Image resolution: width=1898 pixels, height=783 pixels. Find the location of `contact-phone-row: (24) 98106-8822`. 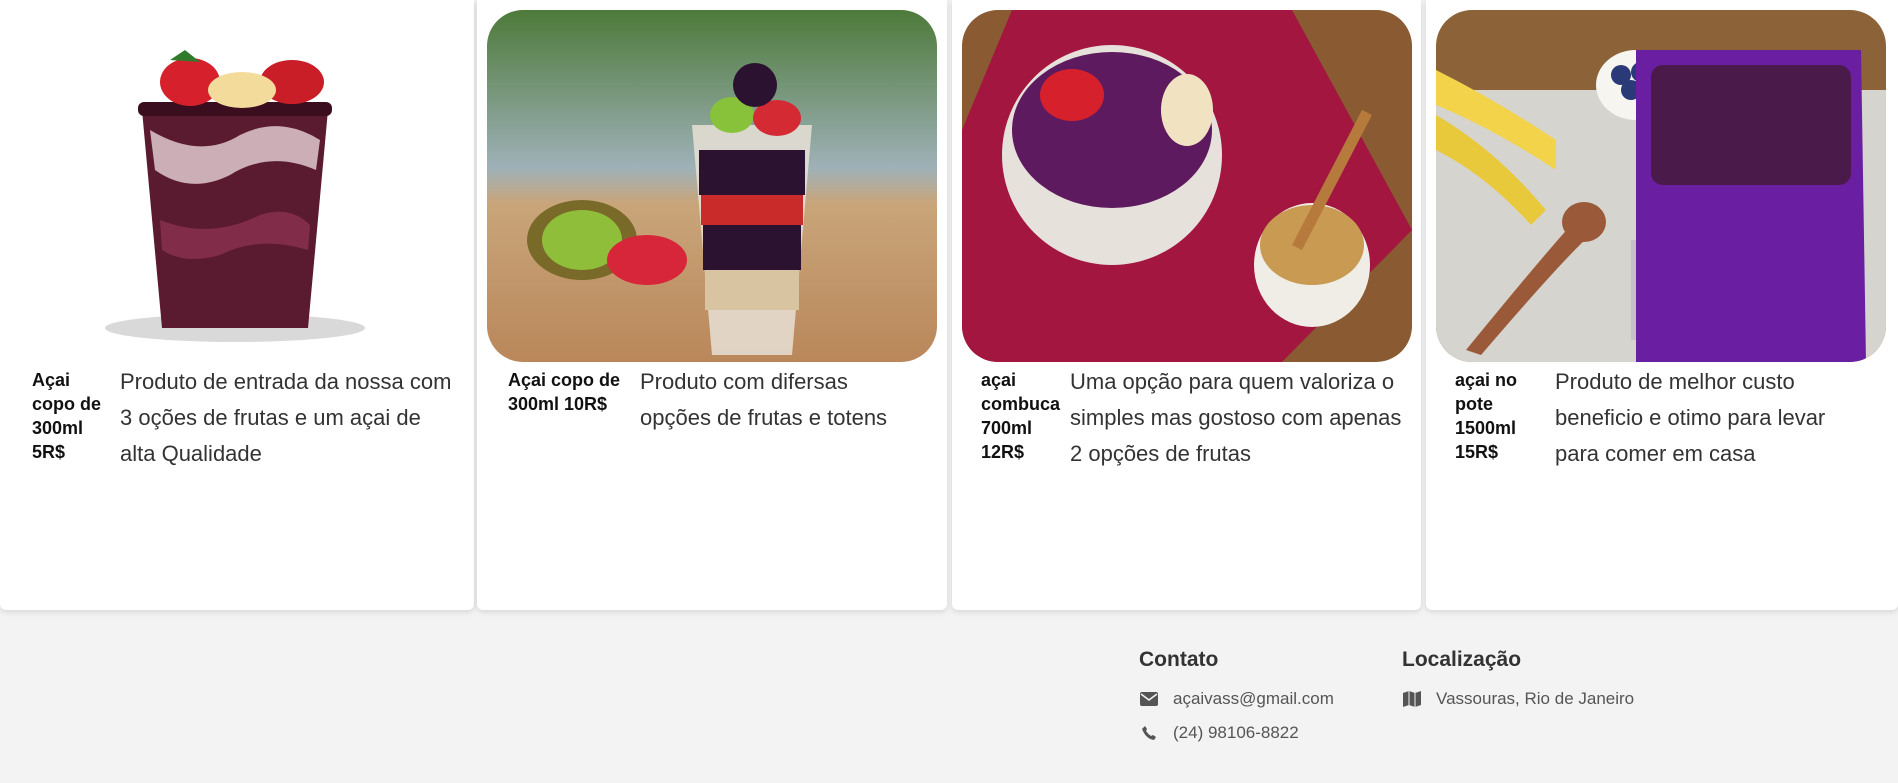

contact-phone-row: (24) 98106-8822 is located at coordinates (1236, 733).